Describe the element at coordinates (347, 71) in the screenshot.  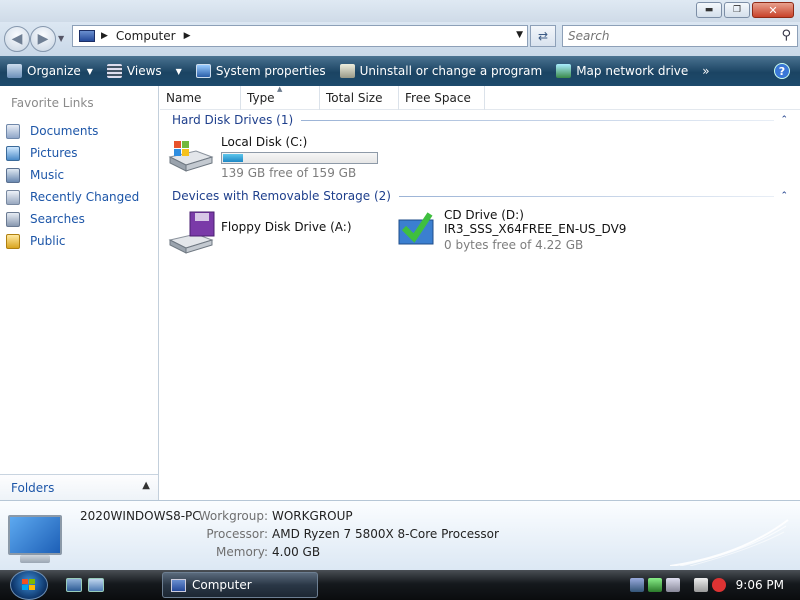
I see `uninstall-icon` at that location.